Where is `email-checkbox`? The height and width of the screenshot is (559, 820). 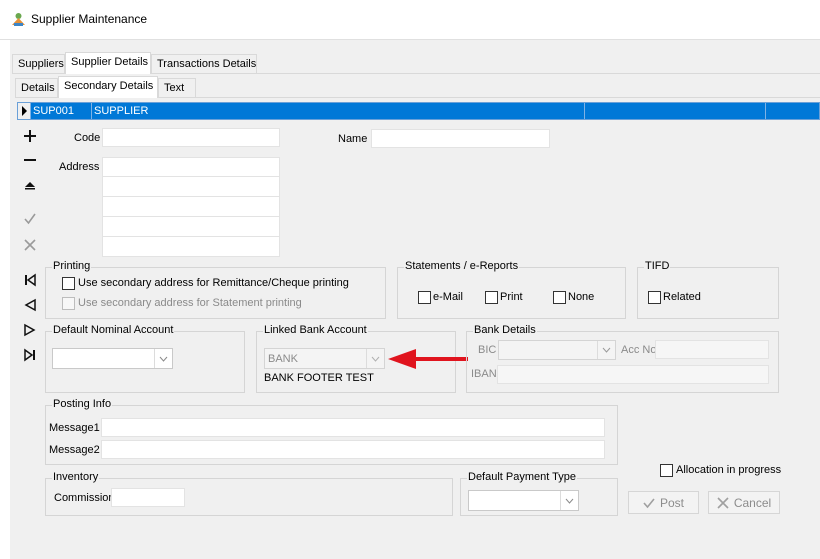
email-checkbox is located at coordinates (424, 297).